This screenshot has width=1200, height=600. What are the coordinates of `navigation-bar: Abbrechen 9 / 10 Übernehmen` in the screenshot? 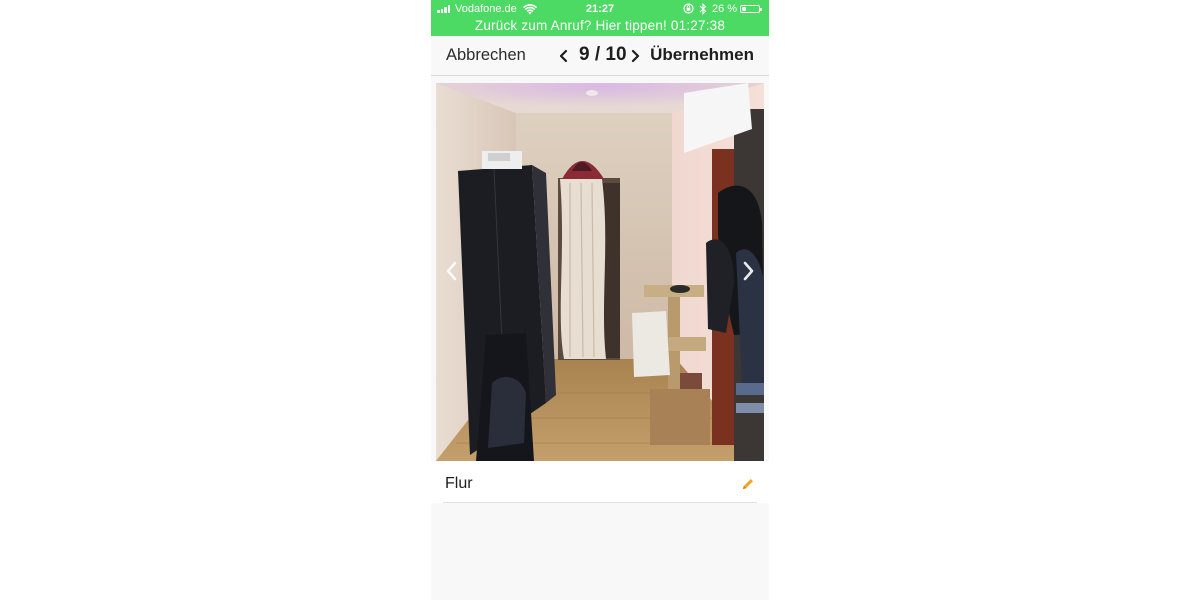 It's located at (600, 56).